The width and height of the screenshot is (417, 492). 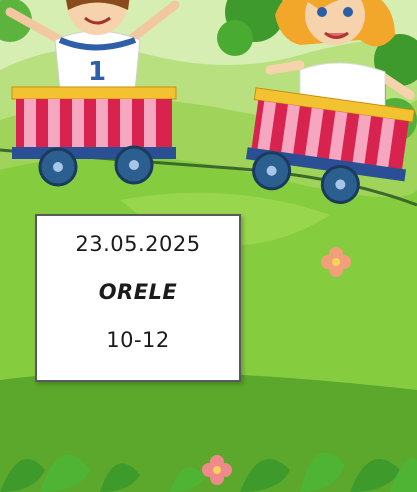 What do you see at coordinates (336, 35) in the screenshot?
I see `right-child-mouth` at bounding box center [336, 35].